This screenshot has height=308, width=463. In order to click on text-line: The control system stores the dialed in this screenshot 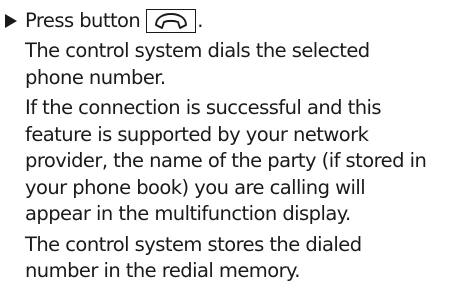, I will do `click(193, 244)`.